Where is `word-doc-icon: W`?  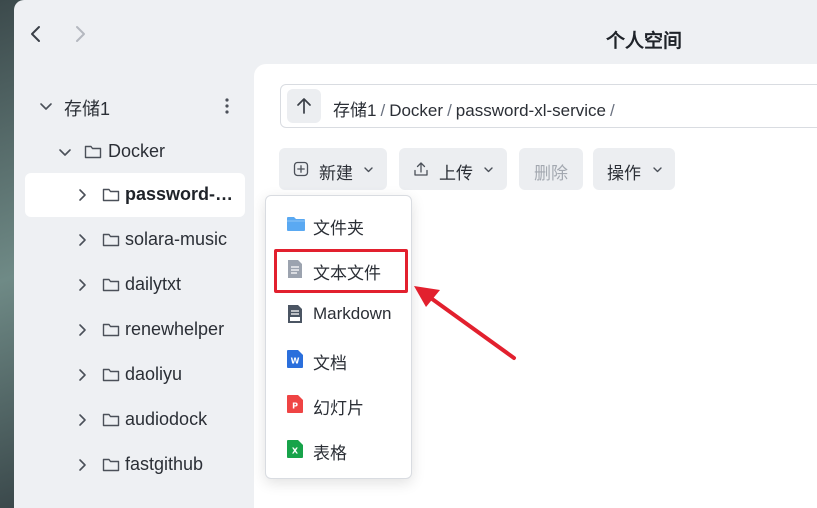
word-doc-icon: W is located at coordinates (295, 359).